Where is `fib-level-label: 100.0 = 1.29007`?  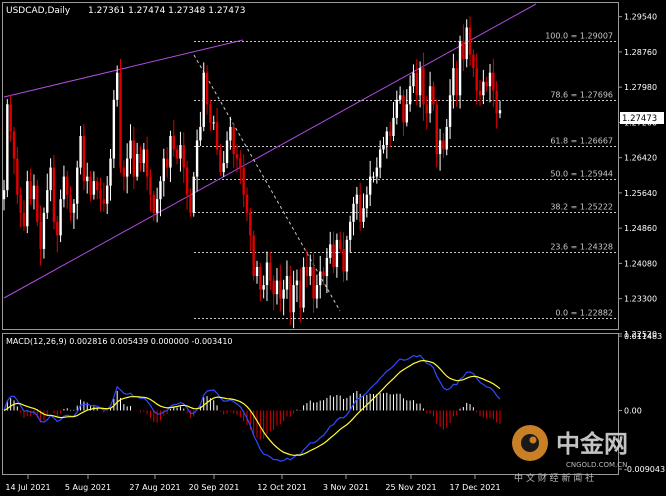 fib-level-label: 100.0 = 1.29007 is located at coordinates (579, 36).